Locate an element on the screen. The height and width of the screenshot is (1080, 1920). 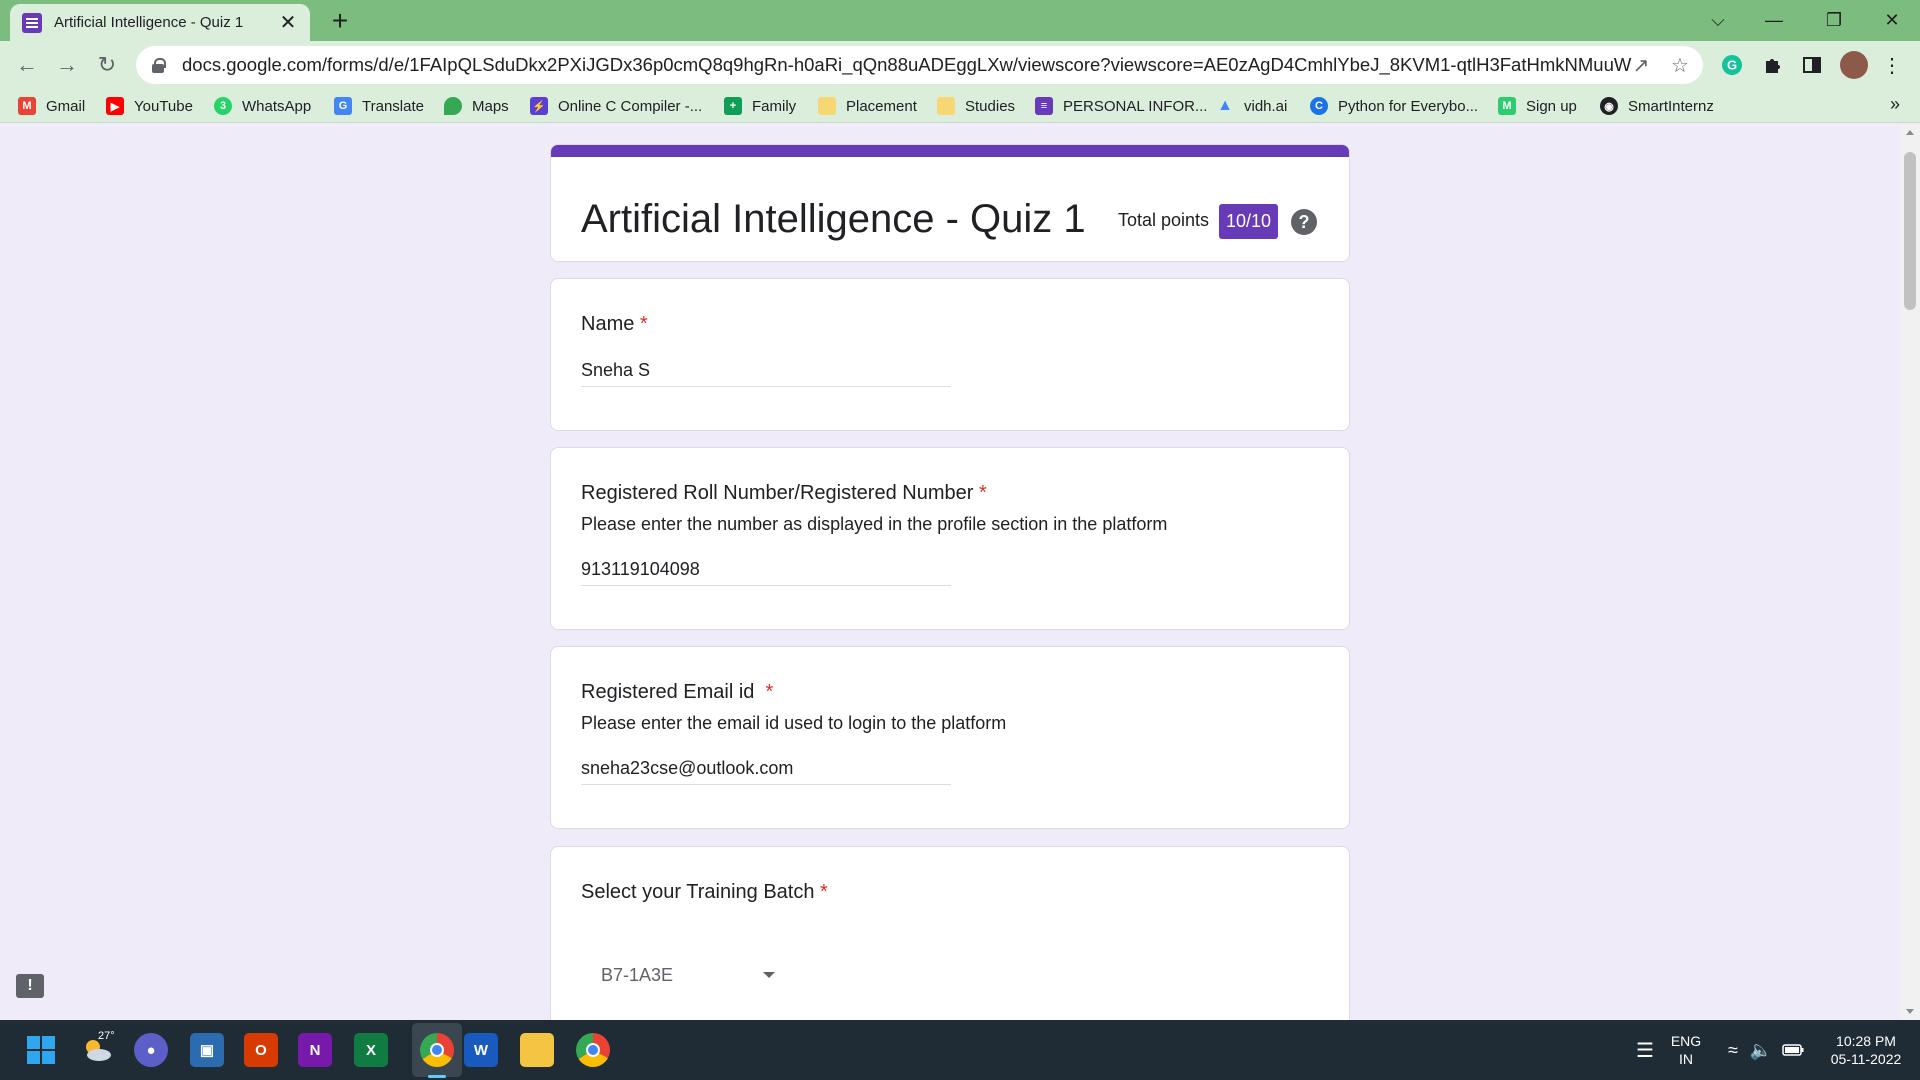
forms-favicon-icon is located at coordinates (32, 22).